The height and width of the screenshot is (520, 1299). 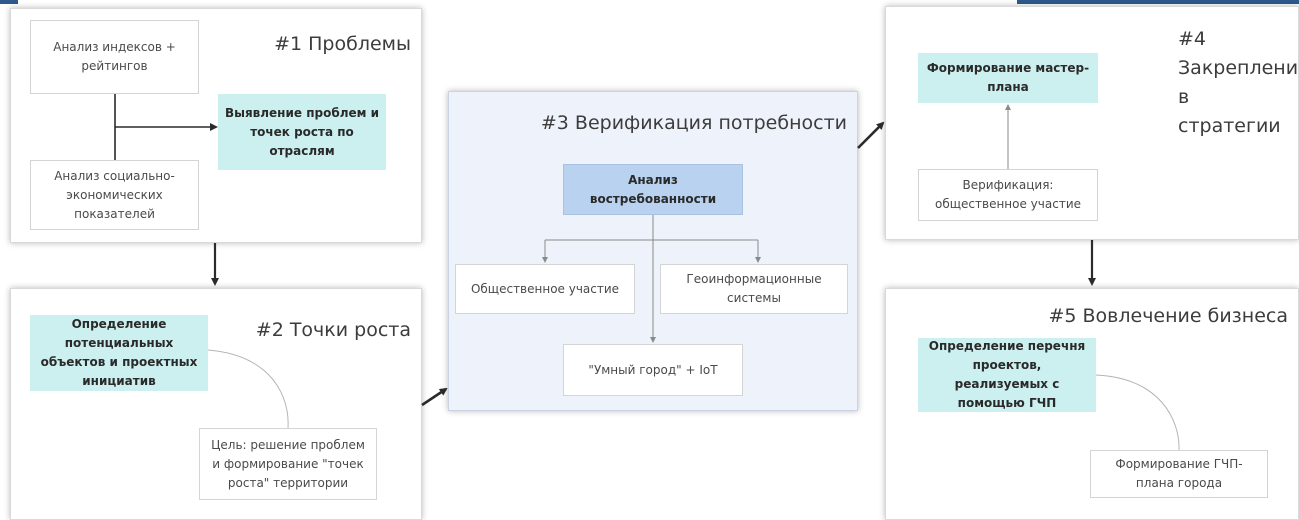 I want to click on connector-ppp-to-plan, so click(x=1137, y=412).